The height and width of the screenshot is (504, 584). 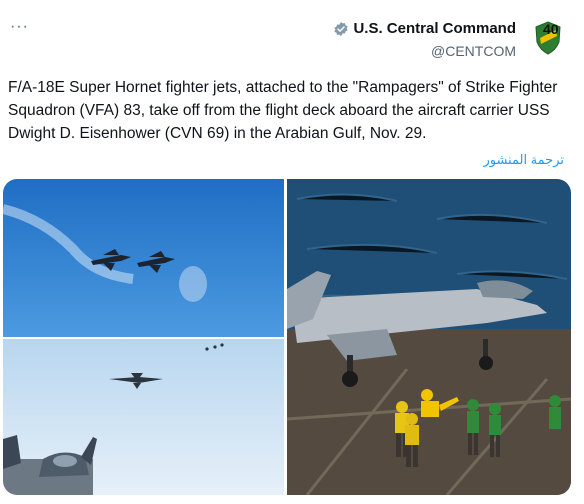 What do you see at coordinates (523, 160) in the screenshot?
I see `translate-link: ترجمة المنشور` at bounding box center [523, 160].